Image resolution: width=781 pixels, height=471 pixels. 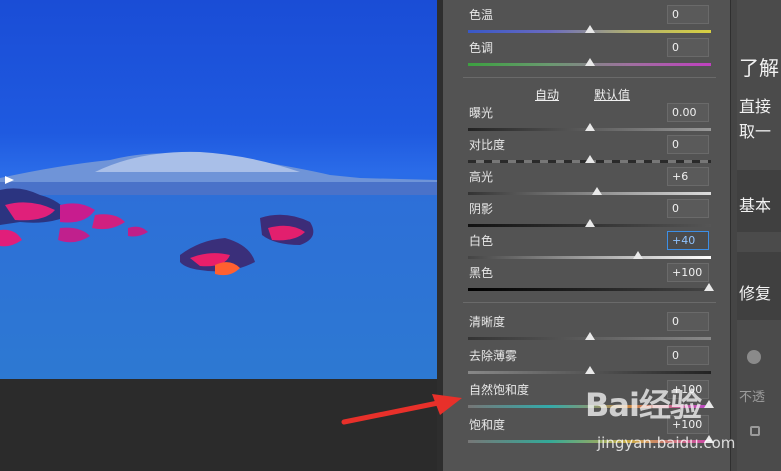 What do you see at coordinates (688, 240) in the screenshot?
I see `whites-input: +40` at bounding box center [688, 240].